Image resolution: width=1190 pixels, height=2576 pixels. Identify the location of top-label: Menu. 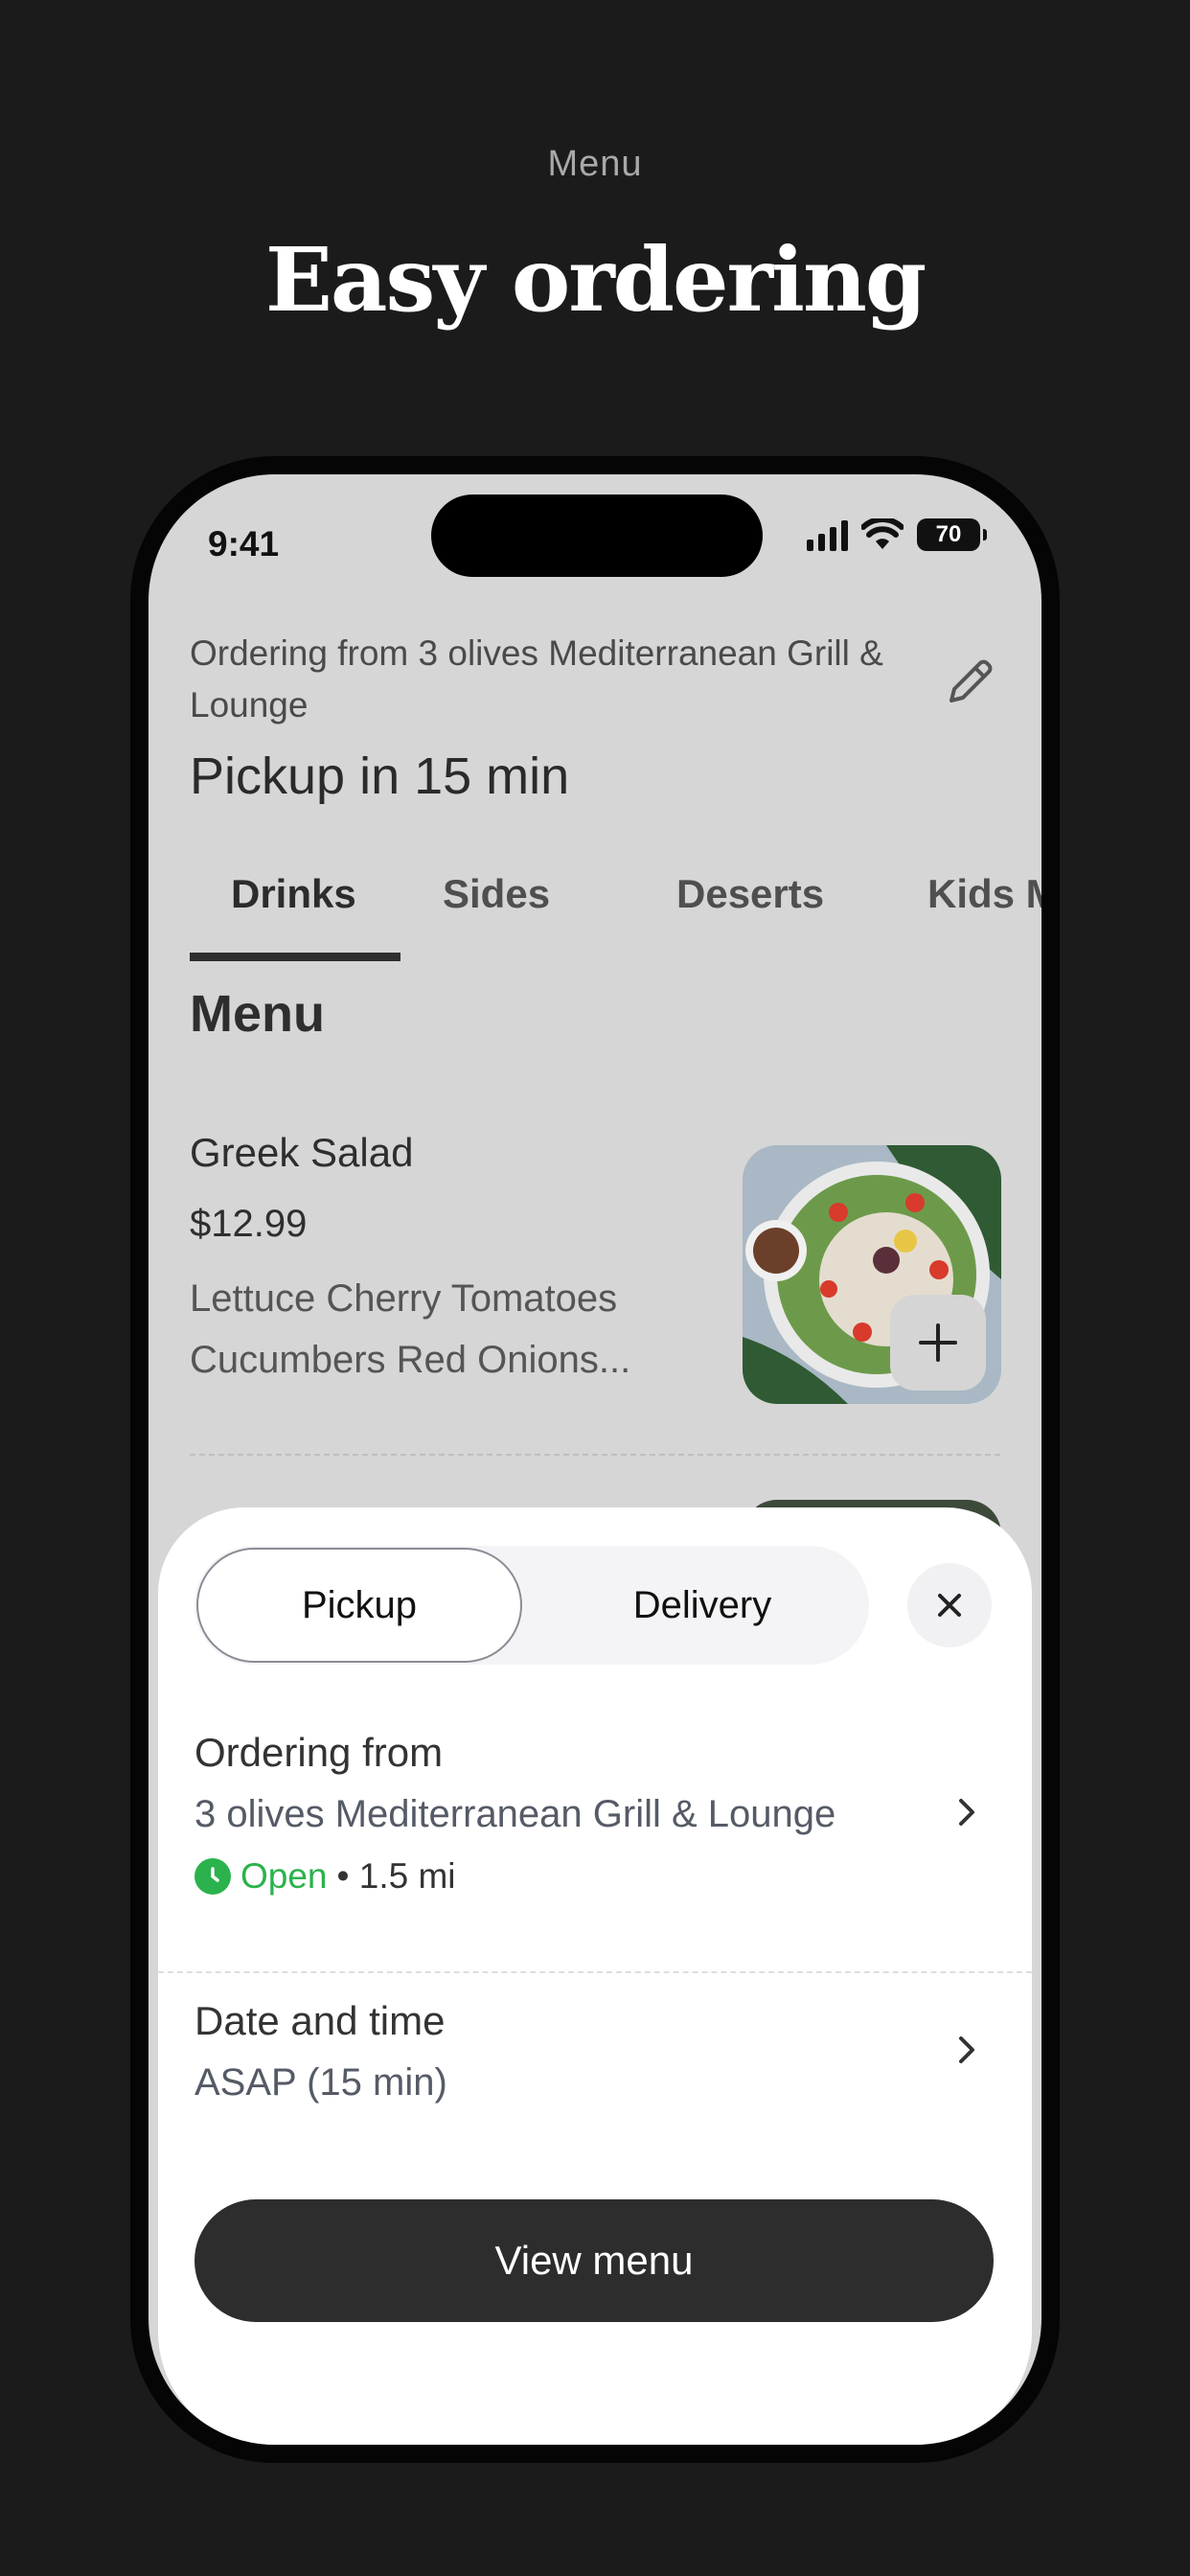
(595, 164).